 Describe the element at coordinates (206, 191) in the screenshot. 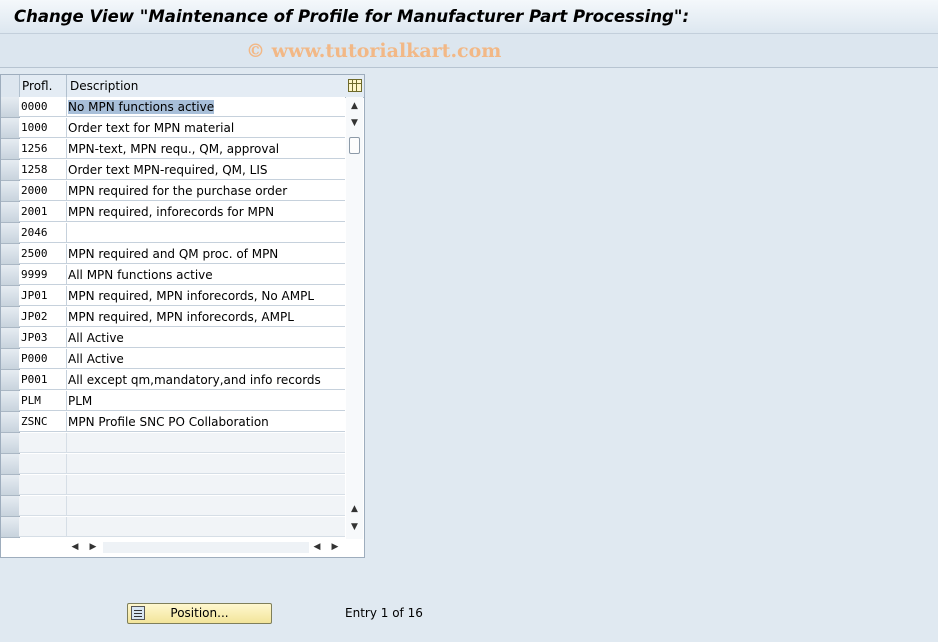

I see `description-cell: MPN required for the purchase order` at that location.